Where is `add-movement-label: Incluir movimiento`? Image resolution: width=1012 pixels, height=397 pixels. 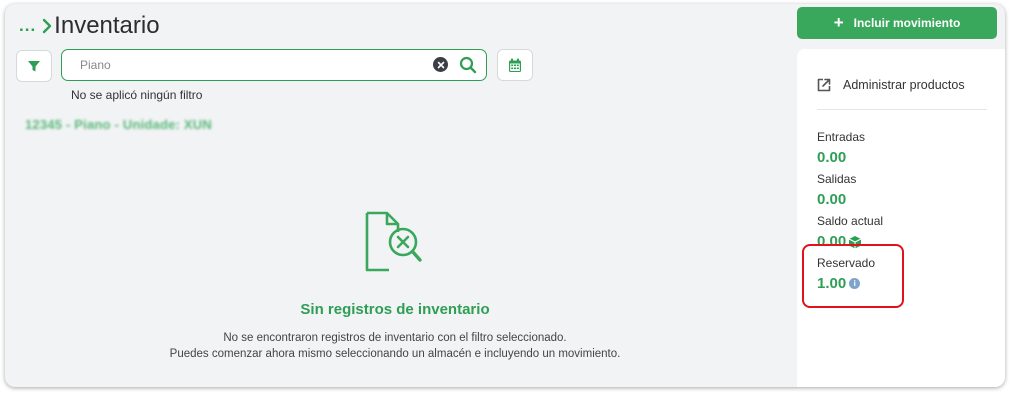 add-movement-label: Incluir movimiento is located at coordinates (907, 23).